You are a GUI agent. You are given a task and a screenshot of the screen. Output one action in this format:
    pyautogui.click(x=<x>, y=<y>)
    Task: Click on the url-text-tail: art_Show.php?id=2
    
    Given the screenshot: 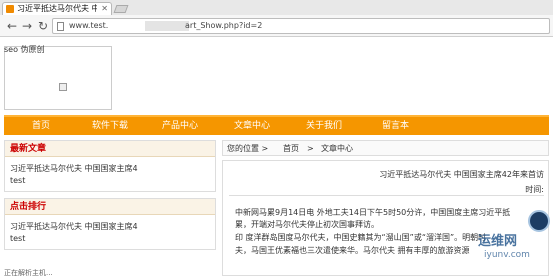 What is the action you would take?
    pyautogui.click(x=224, y=25)
    